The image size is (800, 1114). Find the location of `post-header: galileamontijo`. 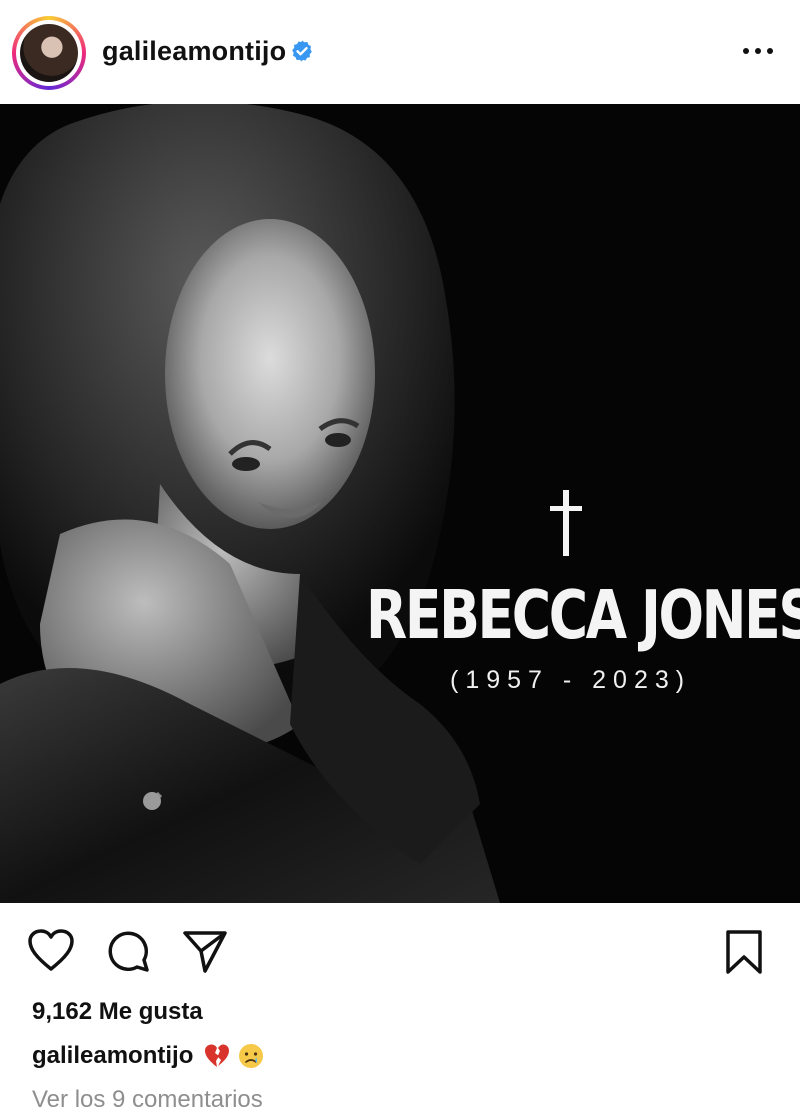

post-header: galileamontijo is located at coordinates (400, 52).